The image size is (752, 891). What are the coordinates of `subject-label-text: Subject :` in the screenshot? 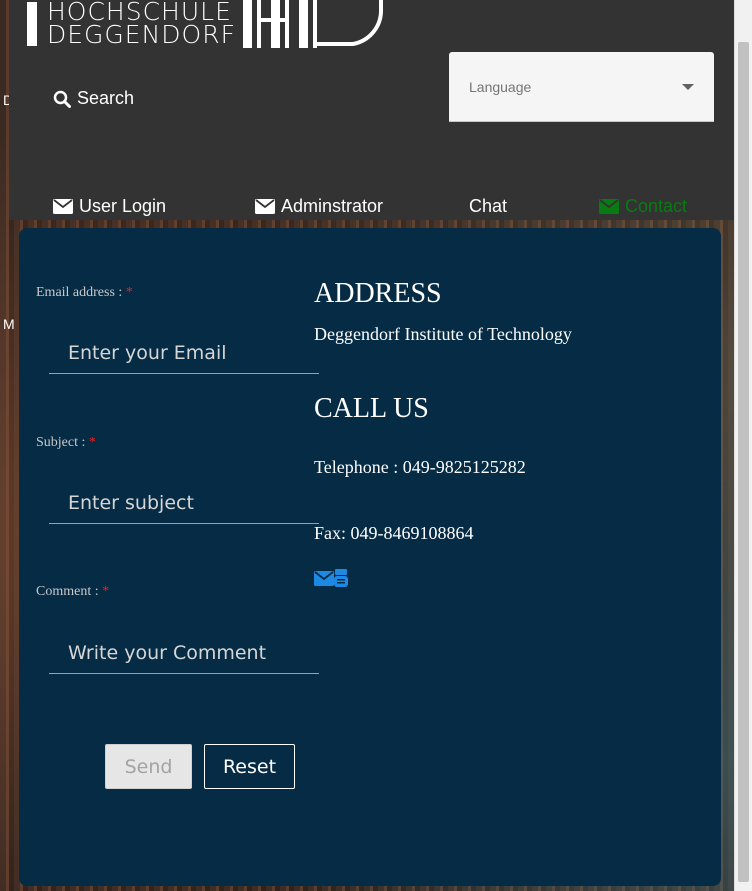 It's located at (62, 442).